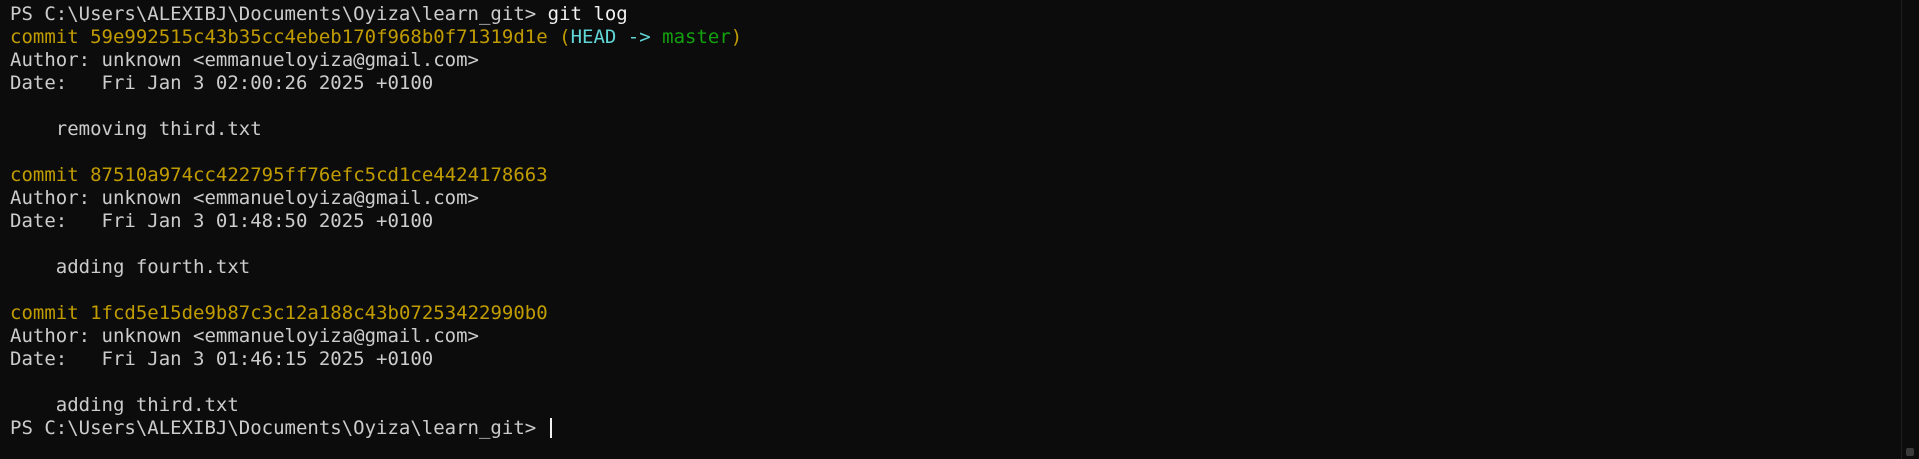 This screenshot has width=1919, height=459. I want to click on ref-arrow: ->, so click(639, 37).